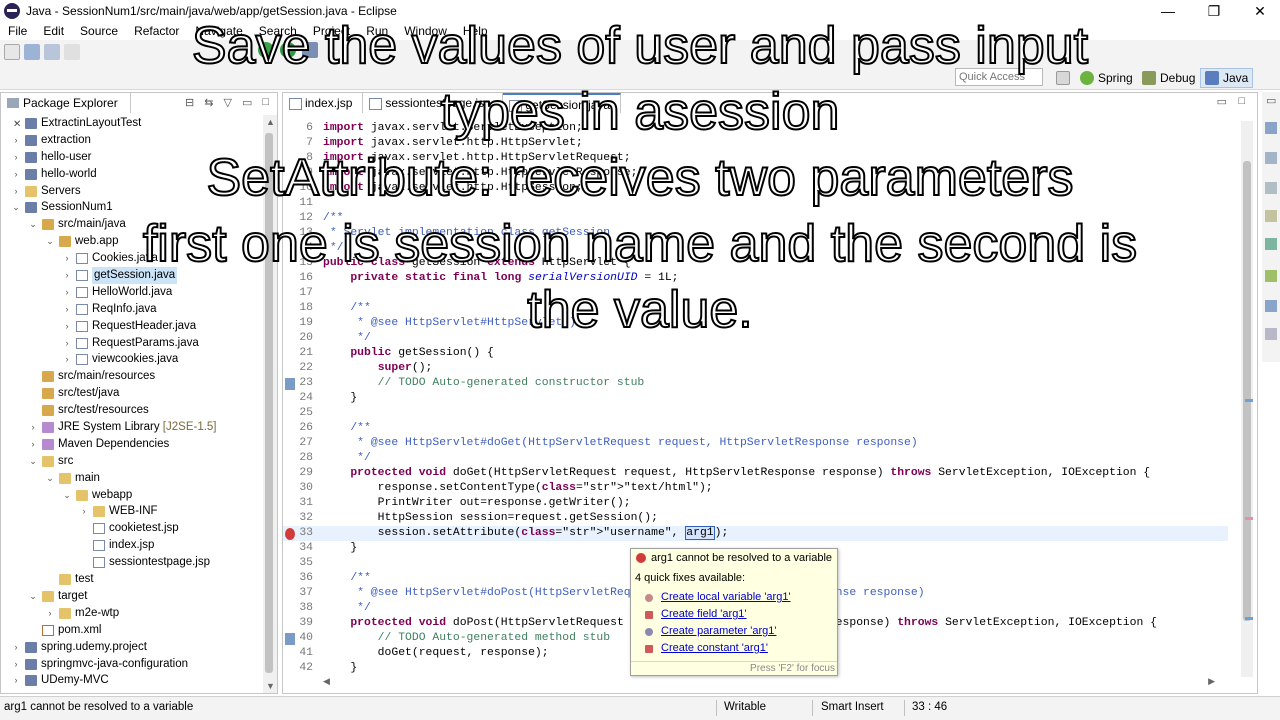  Describe the element at coordinates (999, 77) in the screenshot. I see `quick-access-input: Quick Access` at that location.